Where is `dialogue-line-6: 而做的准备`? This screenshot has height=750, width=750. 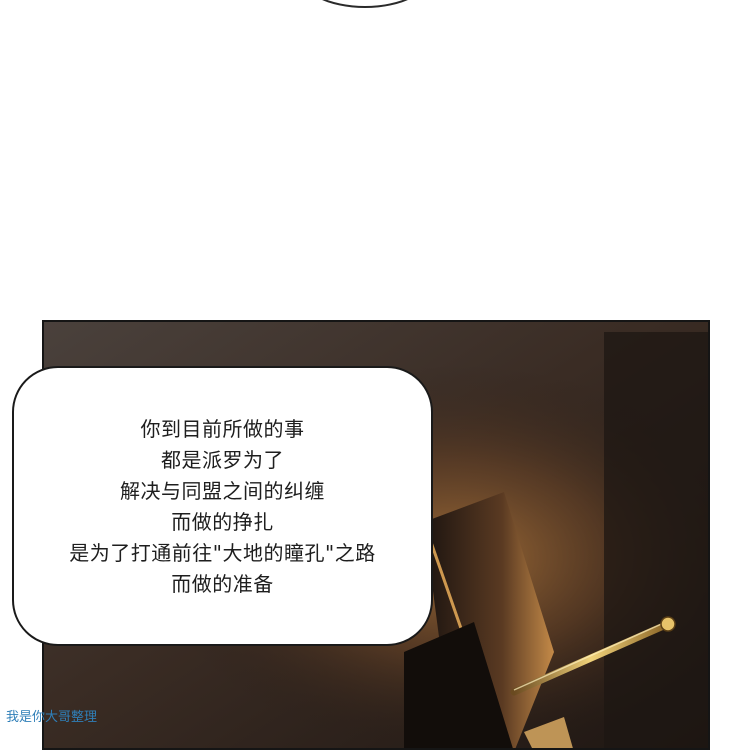
dialogue-line-6: 而做的准备 is located at coordinates (222, 584).